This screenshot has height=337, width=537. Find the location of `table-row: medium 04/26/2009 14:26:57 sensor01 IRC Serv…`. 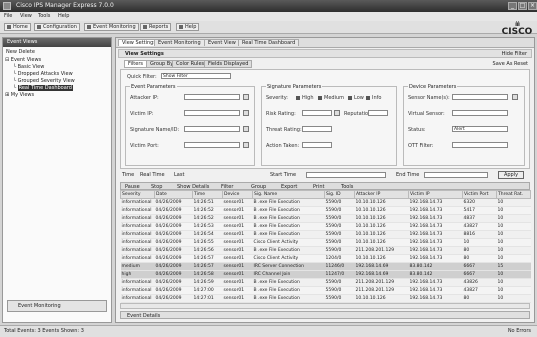

table-row: medium 04/26/2009 14:26:57 sensor01 IRC Serv… is located at coordinates (325, 266).